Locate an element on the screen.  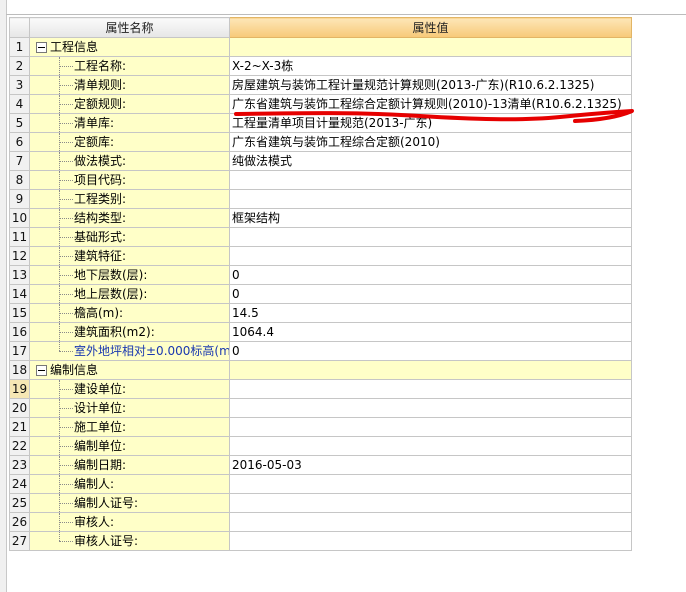
property-name-cell: 室外地坪相对±0.000标高(m): is located at coordinates (129, 351).